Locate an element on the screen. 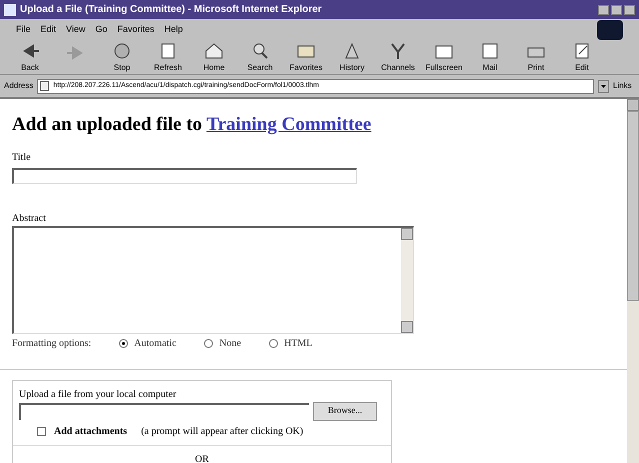 This screenshot has width=639, height=463. back-button: Back is located at coordinates (30, 57).